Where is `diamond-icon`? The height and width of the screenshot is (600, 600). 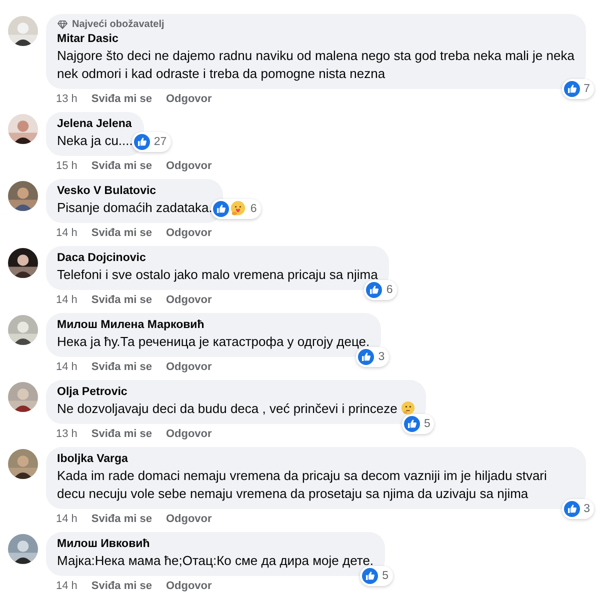 diamond-icon is located at coordinates (62, 24).